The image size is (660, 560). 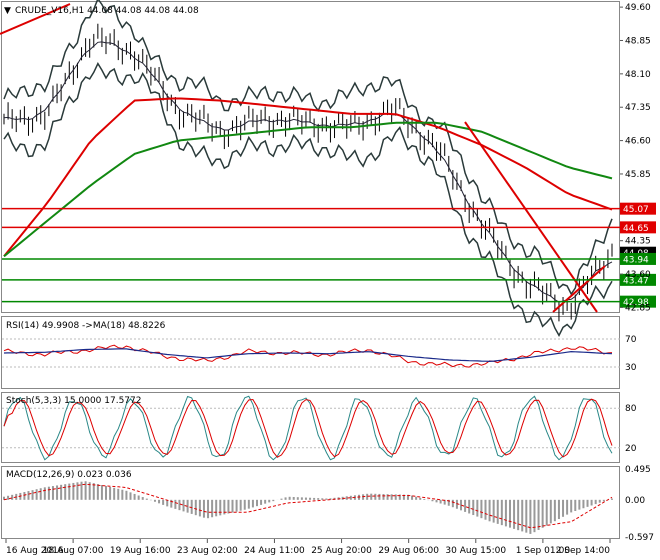 I want to click on price-tick-label: 48.10, so click(x=638, y=75).